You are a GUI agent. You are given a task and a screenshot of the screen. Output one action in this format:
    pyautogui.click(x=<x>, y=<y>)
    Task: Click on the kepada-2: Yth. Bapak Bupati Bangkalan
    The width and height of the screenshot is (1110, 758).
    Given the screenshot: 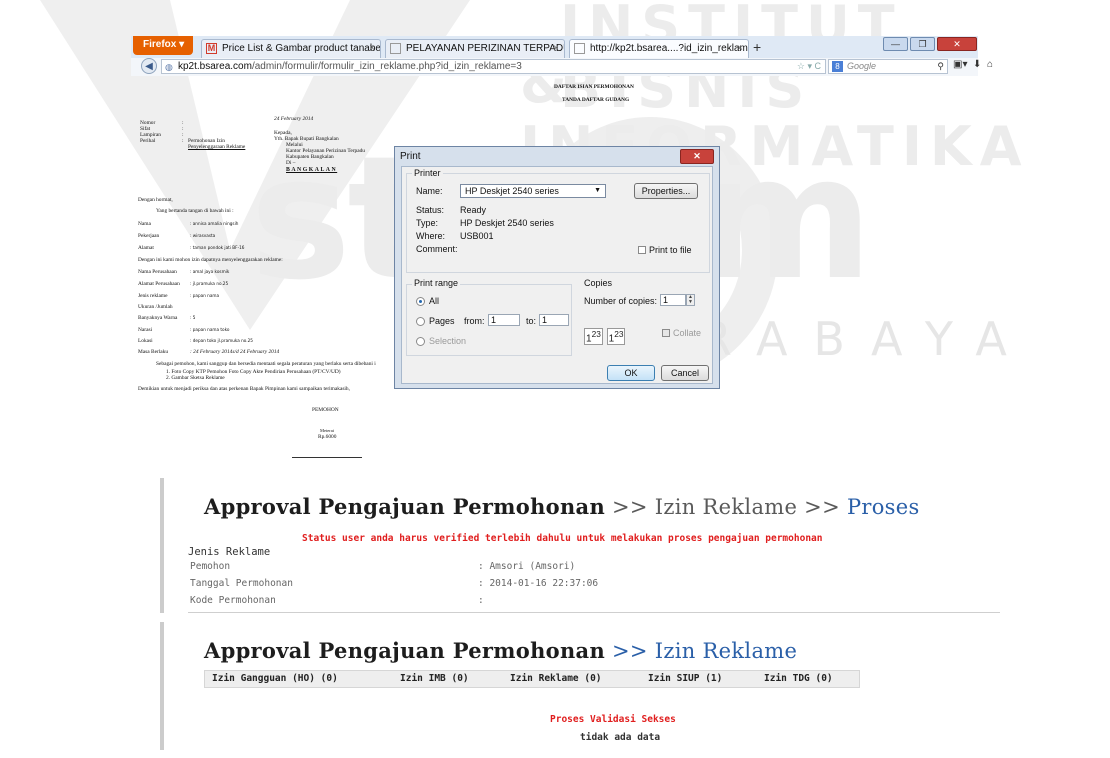 What is the action you would take?
    pyautogui.click(x=306, y=139)
    